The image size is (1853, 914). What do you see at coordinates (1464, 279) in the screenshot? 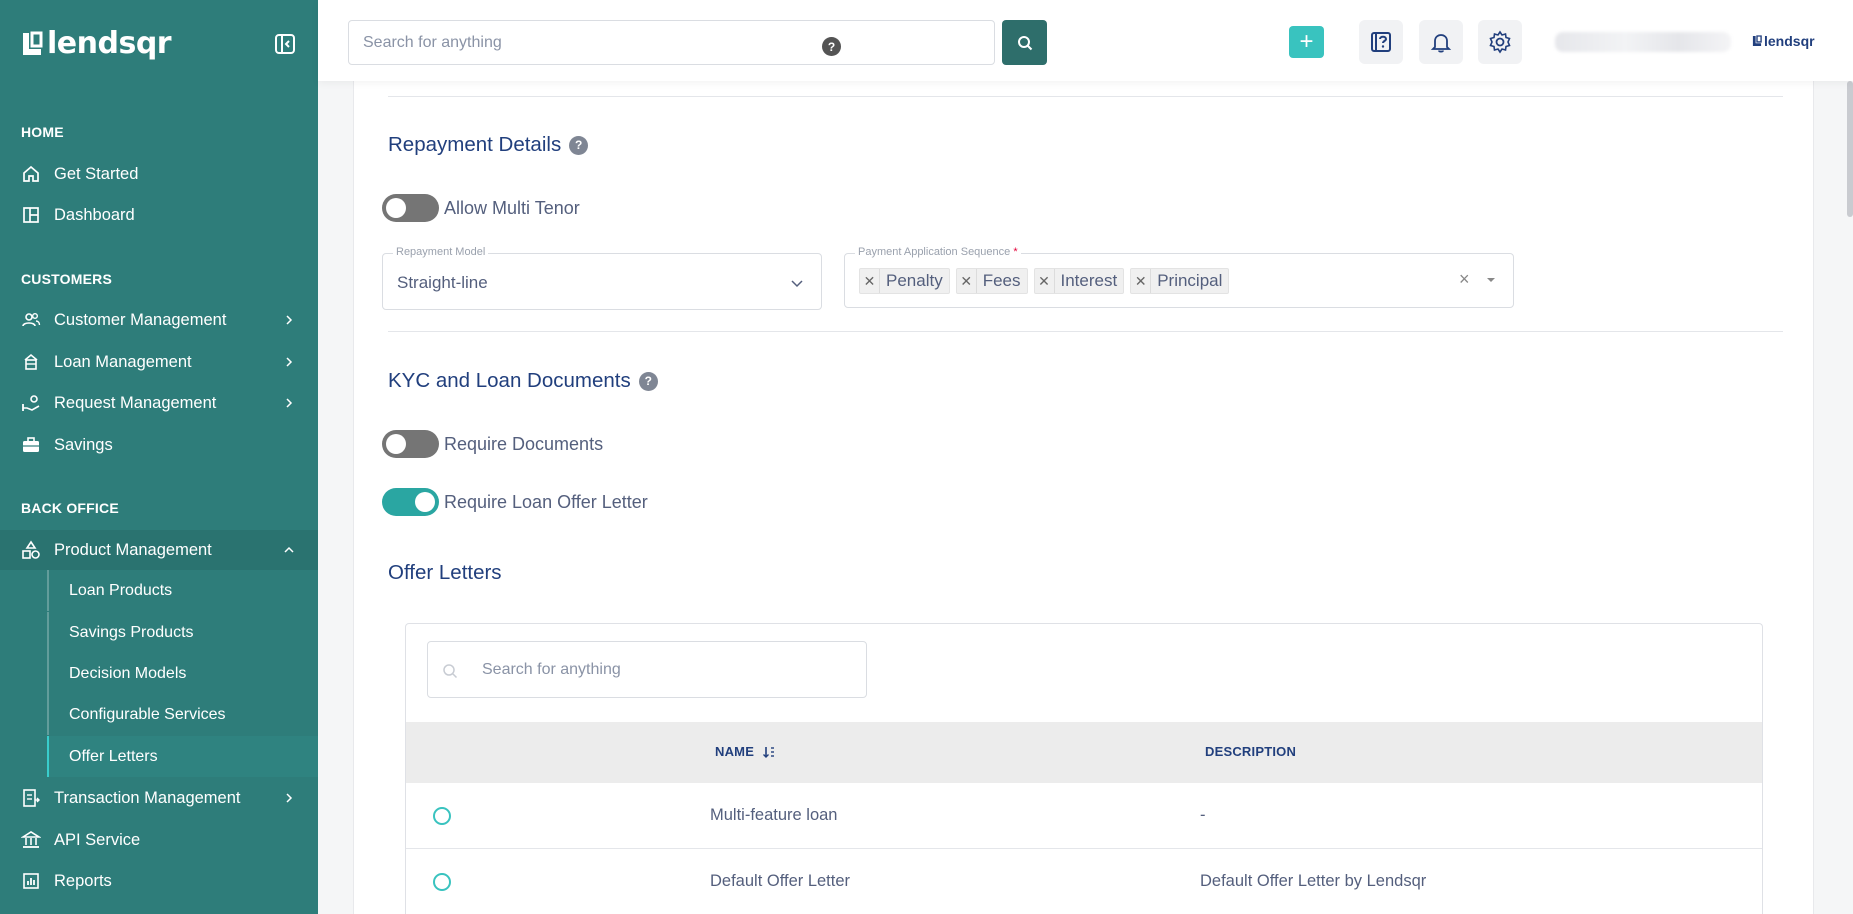
I see `clear-all-icon: ×` at bounding box center [1464, 279].